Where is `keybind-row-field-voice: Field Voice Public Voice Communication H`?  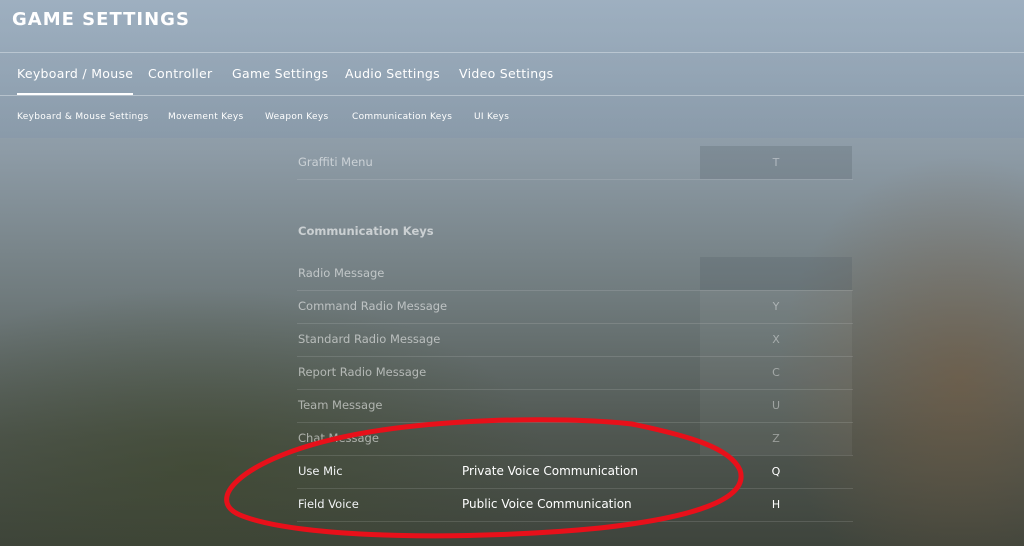 keybind-row-field-voice: Field Voice Public Voice Communication H is located at coordinates (575, 505).